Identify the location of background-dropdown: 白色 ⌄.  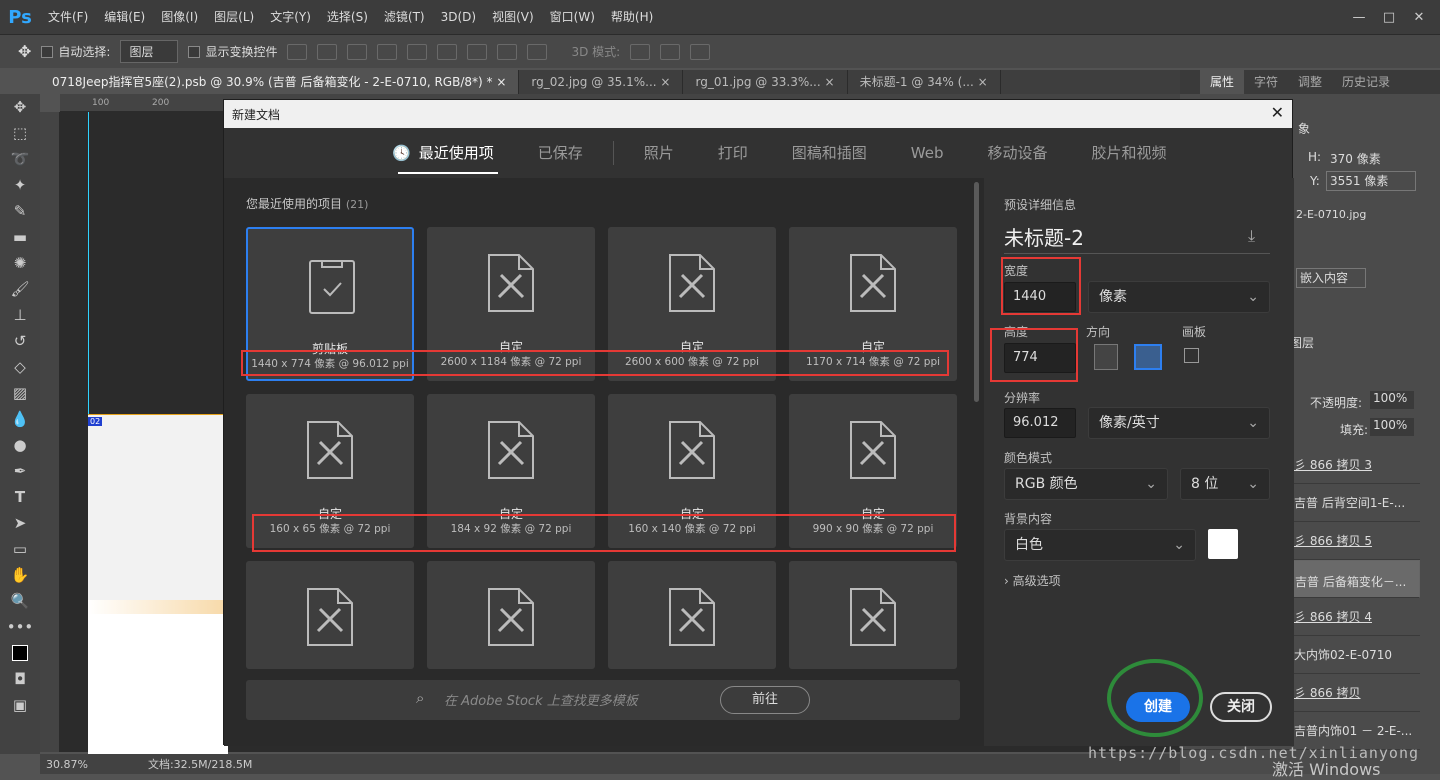
(1100, 545).